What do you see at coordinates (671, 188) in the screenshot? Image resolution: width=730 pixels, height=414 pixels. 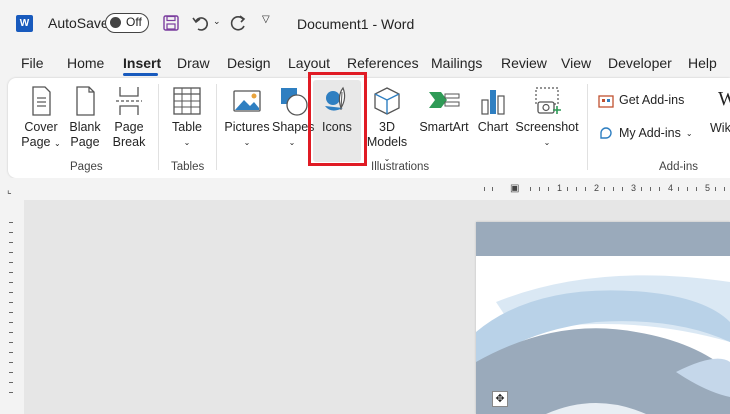 I see `ruler-number: 4` at bounding box center [671, 188].